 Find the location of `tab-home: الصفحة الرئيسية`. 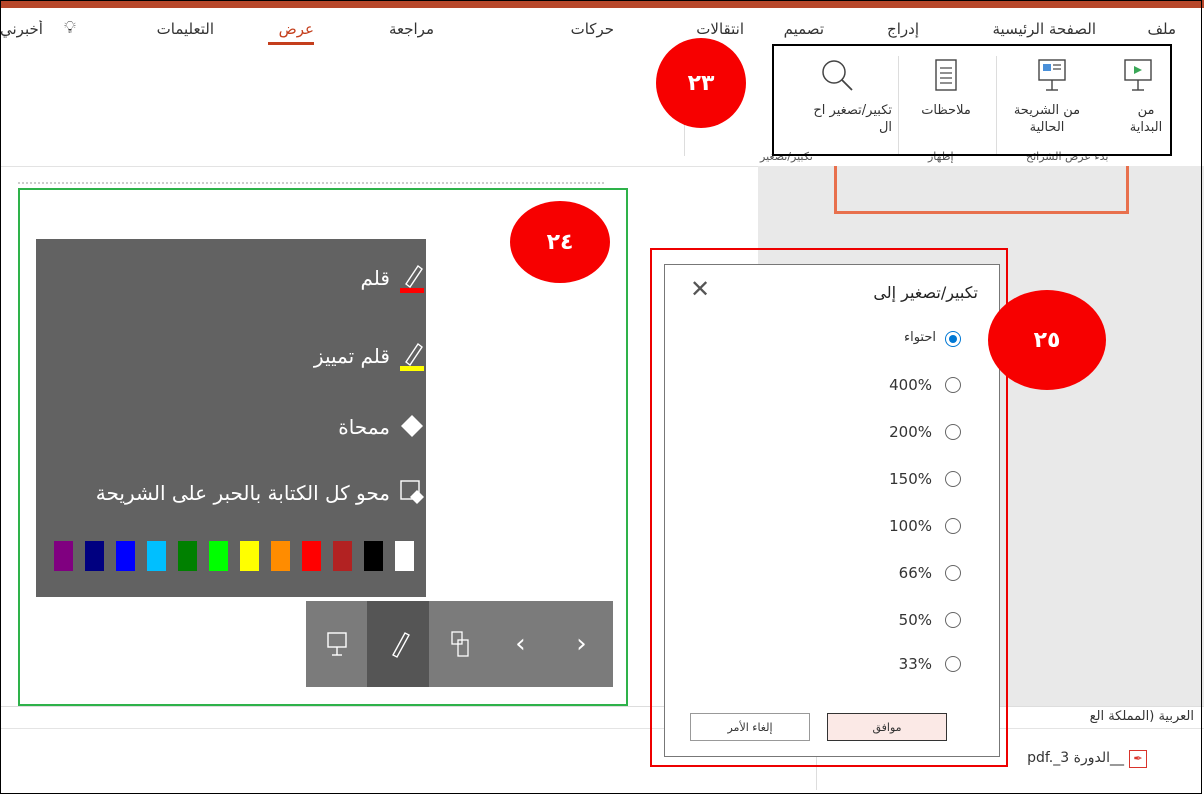

tab-home: الصفحة الرئيسية is located at coordinates (1045, 29).